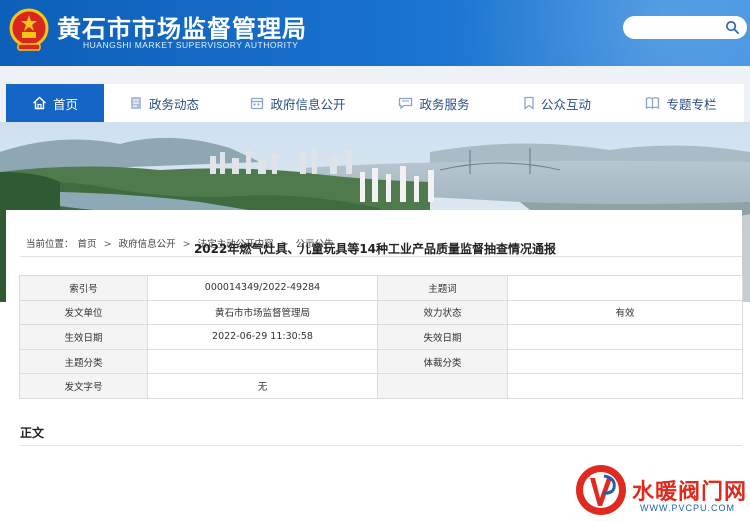  What do you see at coordinates (173, 104) in the screenshot?
I see `nav-item-label: 政务动态` at bounding box center [173, 104].